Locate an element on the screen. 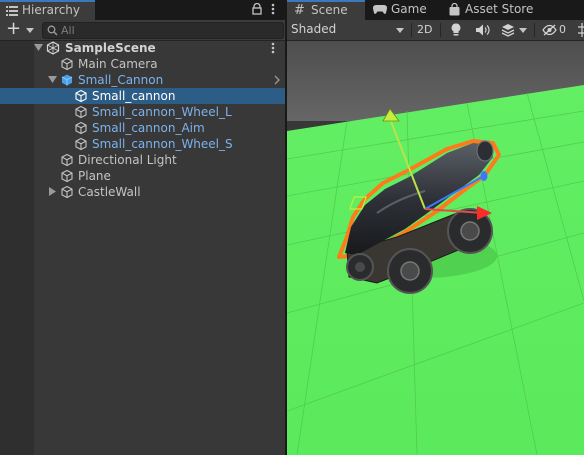 The width and height of the screenshot is (584, 455). toggle-2d-button: 2D is located at coordinates (425, 30).